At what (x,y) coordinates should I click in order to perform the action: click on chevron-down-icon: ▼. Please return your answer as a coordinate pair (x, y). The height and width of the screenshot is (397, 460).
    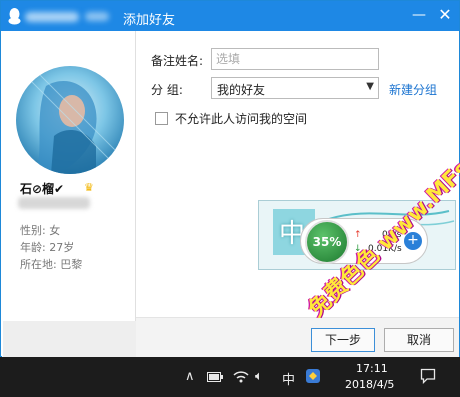
    Looking at the image, I should click on (370, 86).